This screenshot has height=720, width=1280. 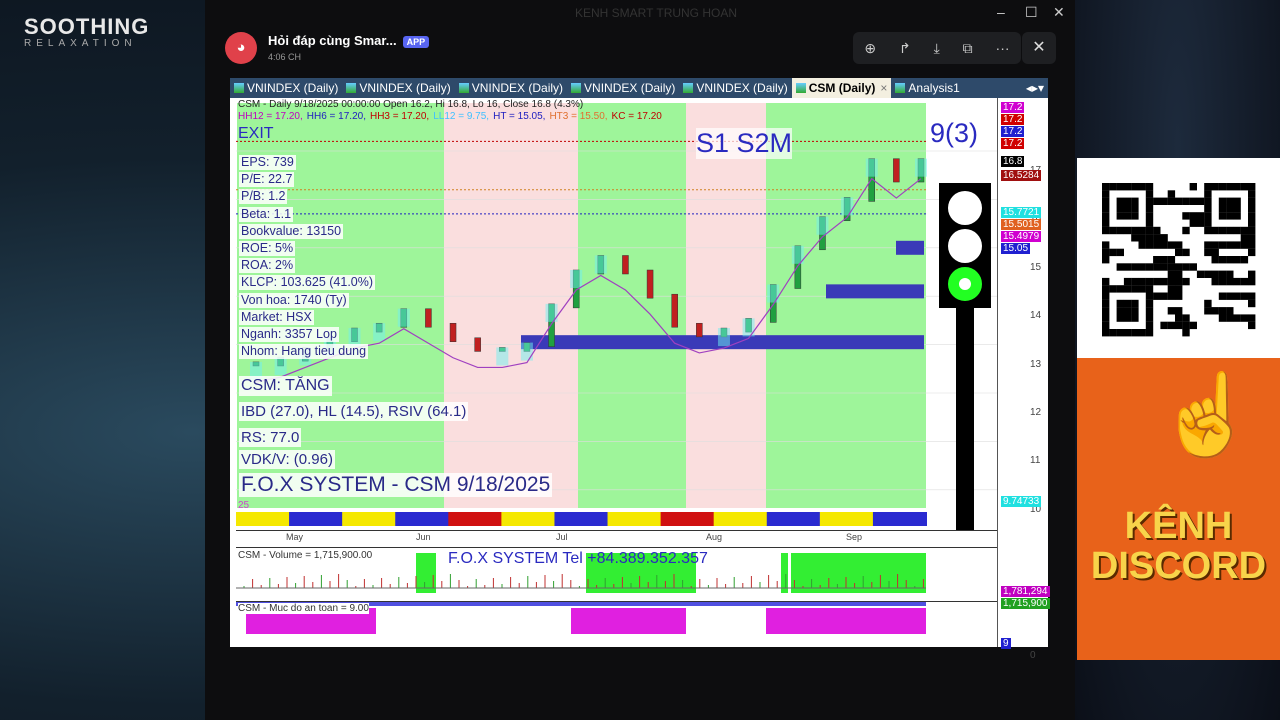 I want to click on tab-scroll-arrows: ◂▸▾, so click(x=1035, y=88).